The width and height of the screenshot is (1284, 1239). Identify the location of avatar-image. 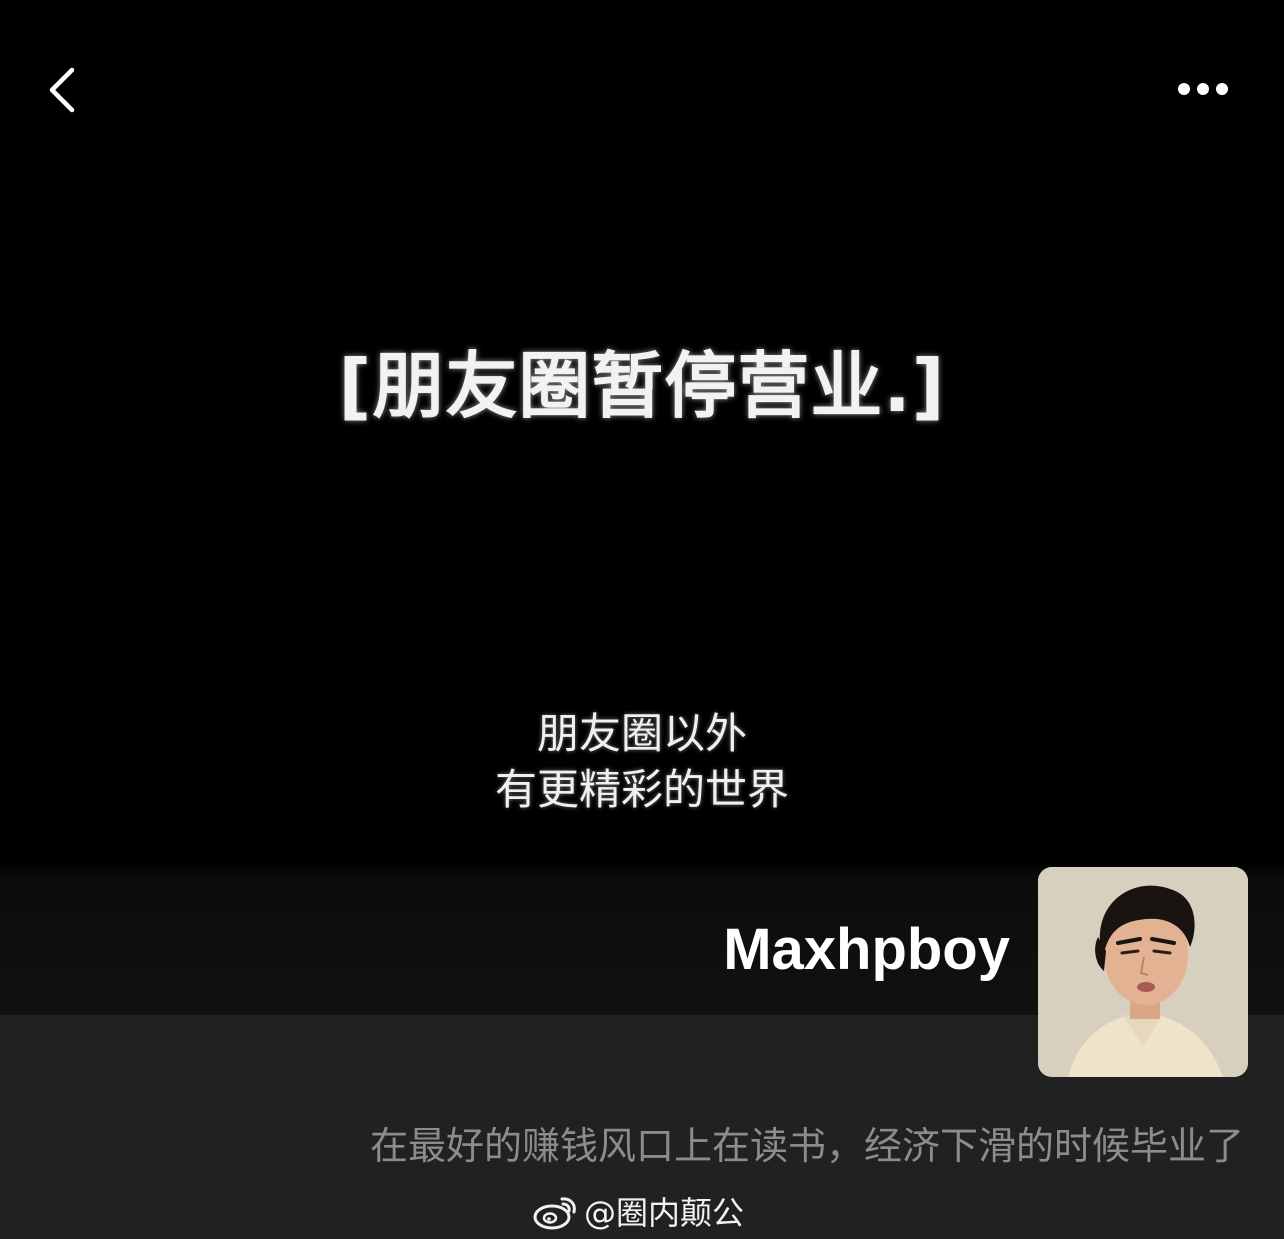
(1143, 972).